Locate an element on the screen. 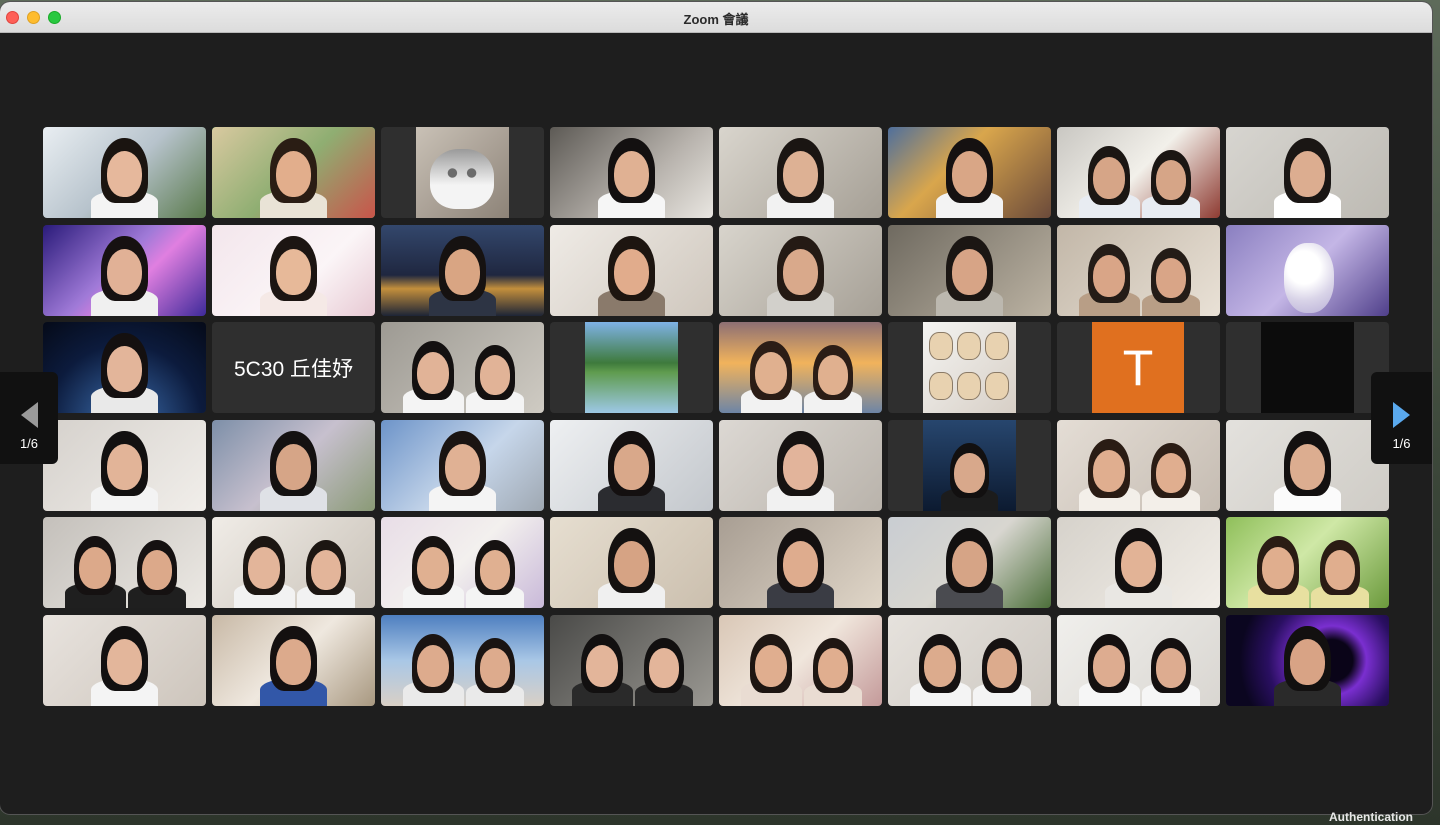 The width and height of the screenshot is (1440, 825). participant-name-tile: 5C30 丘佳妤 is located at coordinates (293, 367).